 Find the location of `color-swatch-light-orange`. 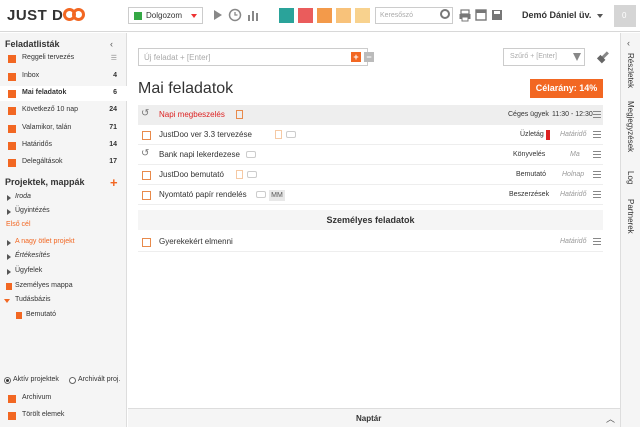

color-swatch-light-orange is located at coordinates (343, 15).